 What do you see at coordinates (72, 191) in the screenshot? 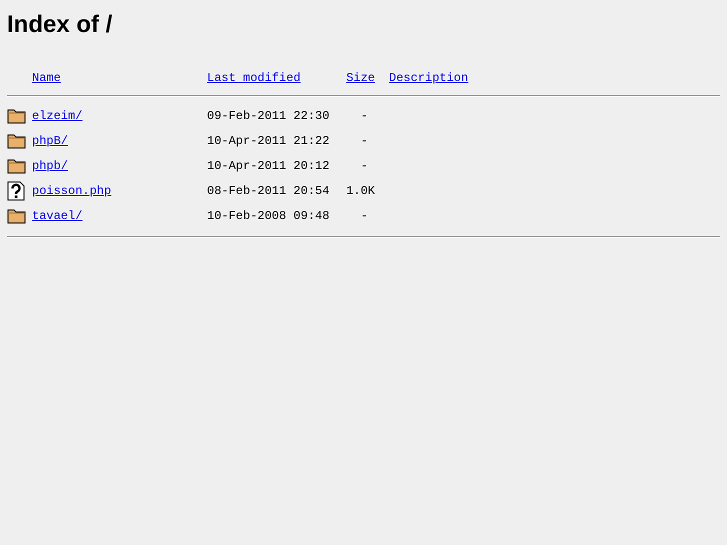
I see `file-link: poisson.php` at bounding box center [72, 191].